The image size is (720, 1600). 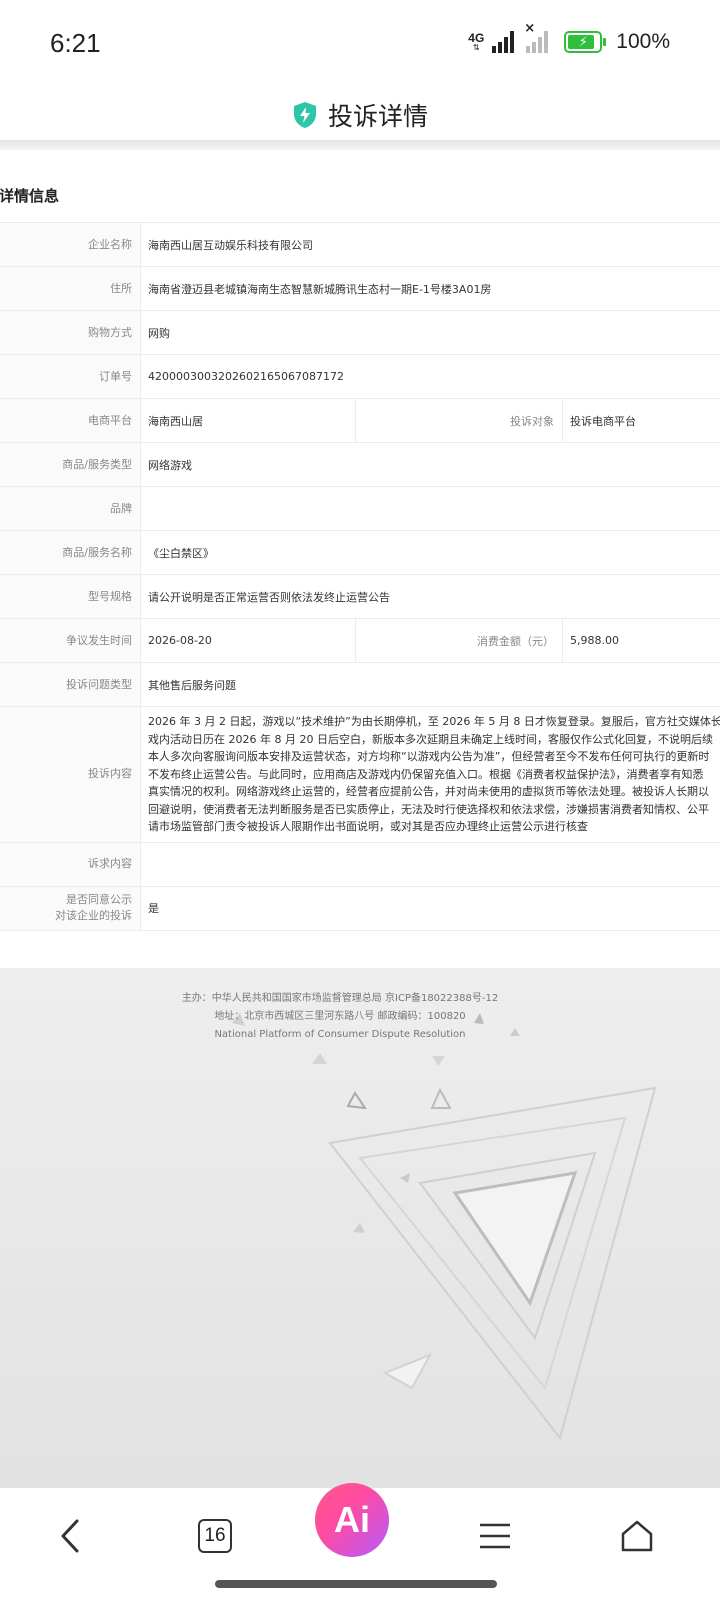 What do you see at coordinates (70, 376) in the screenshot?
I see `row-label: 订单号` at bounding box center [70, 376].